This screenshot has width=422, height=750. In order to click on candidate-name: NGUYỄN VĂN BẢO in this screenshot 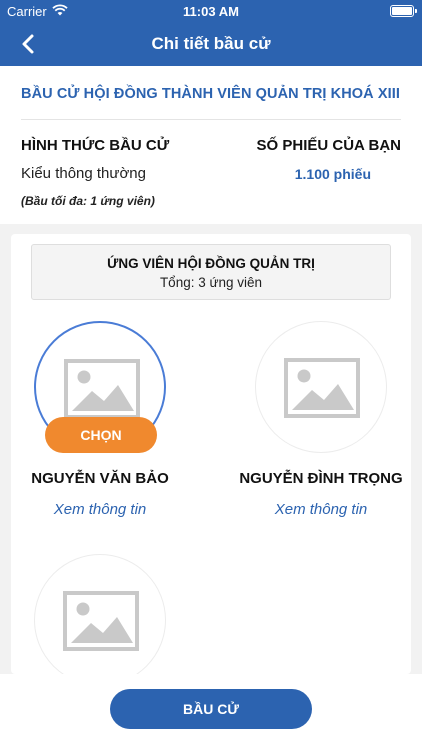, I will do `click(100, 478)`.